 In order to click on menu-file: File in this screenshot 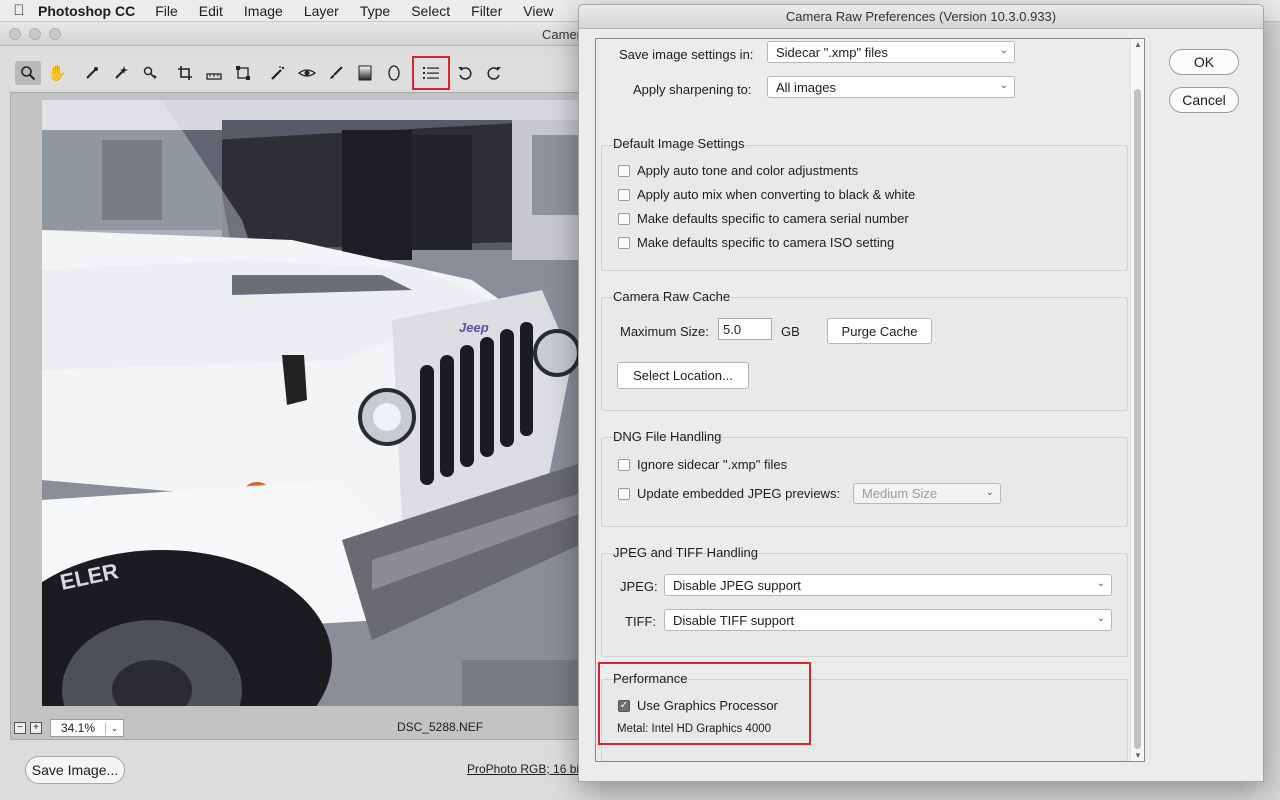, I will do `click(166, 11)`.